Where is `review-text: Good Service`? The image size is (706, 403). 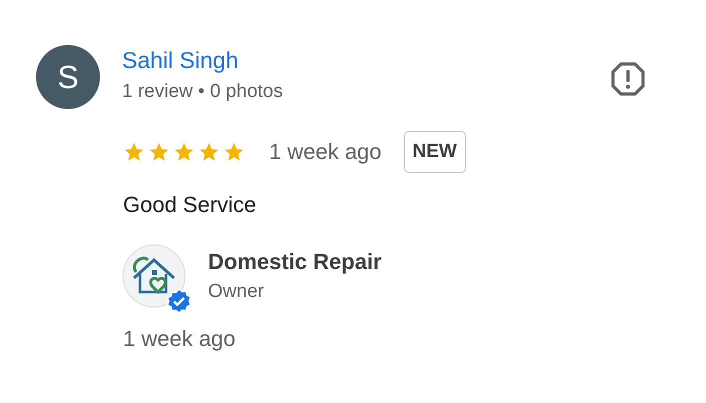 review-text: Good Service is located at coordinates (190, 205).